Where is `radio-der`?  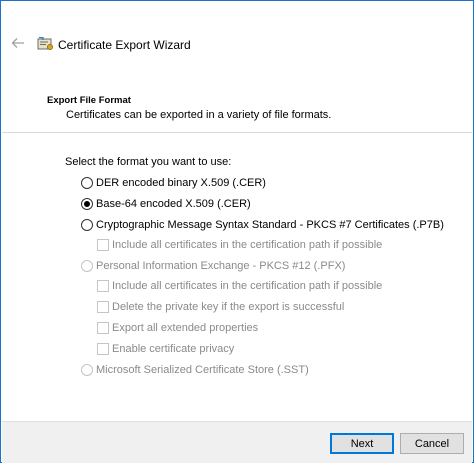 radio-der is located at coordinates (87, 183).